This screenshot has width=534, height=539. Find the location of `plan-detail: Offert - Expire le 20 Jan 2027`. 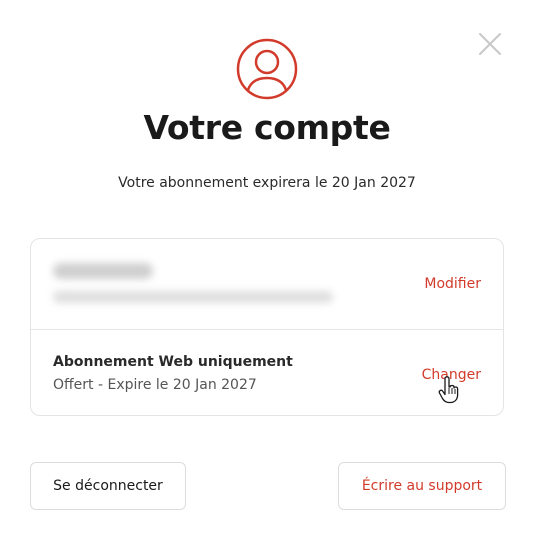

plan-detail: Offert - Expire le 20 Jan 2027 is located at coordinates (155, 385).